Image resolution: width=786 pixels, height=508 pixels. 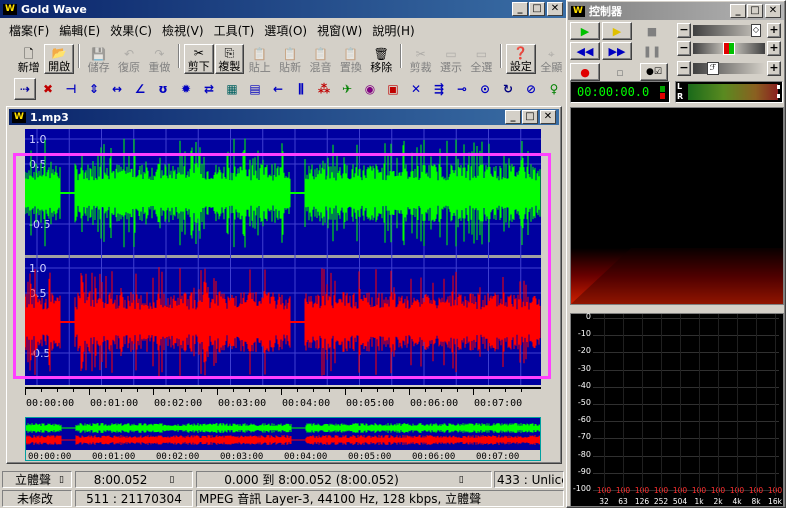 I want to click on menu-item: 檢視(V), so click(x=183, y=30).